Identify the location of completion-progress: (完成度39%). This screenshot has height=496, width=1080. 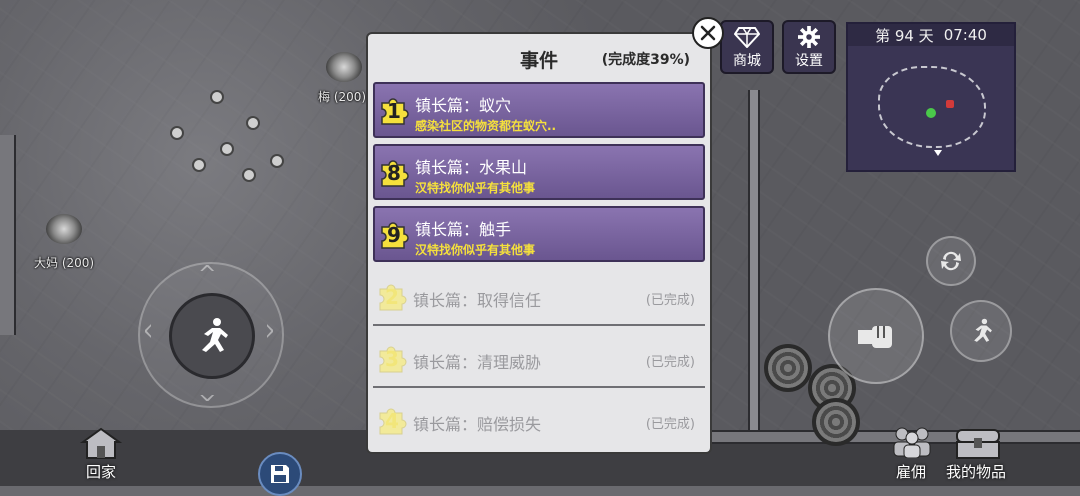
(645, 60).